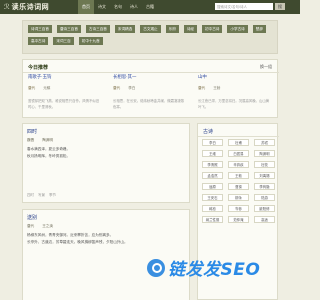 The height and width of the screenshot is (300, 320). Describe the element at coordinates (212, 186) in the screenshot. I see `sidebar-tag: 屈原` at that location.